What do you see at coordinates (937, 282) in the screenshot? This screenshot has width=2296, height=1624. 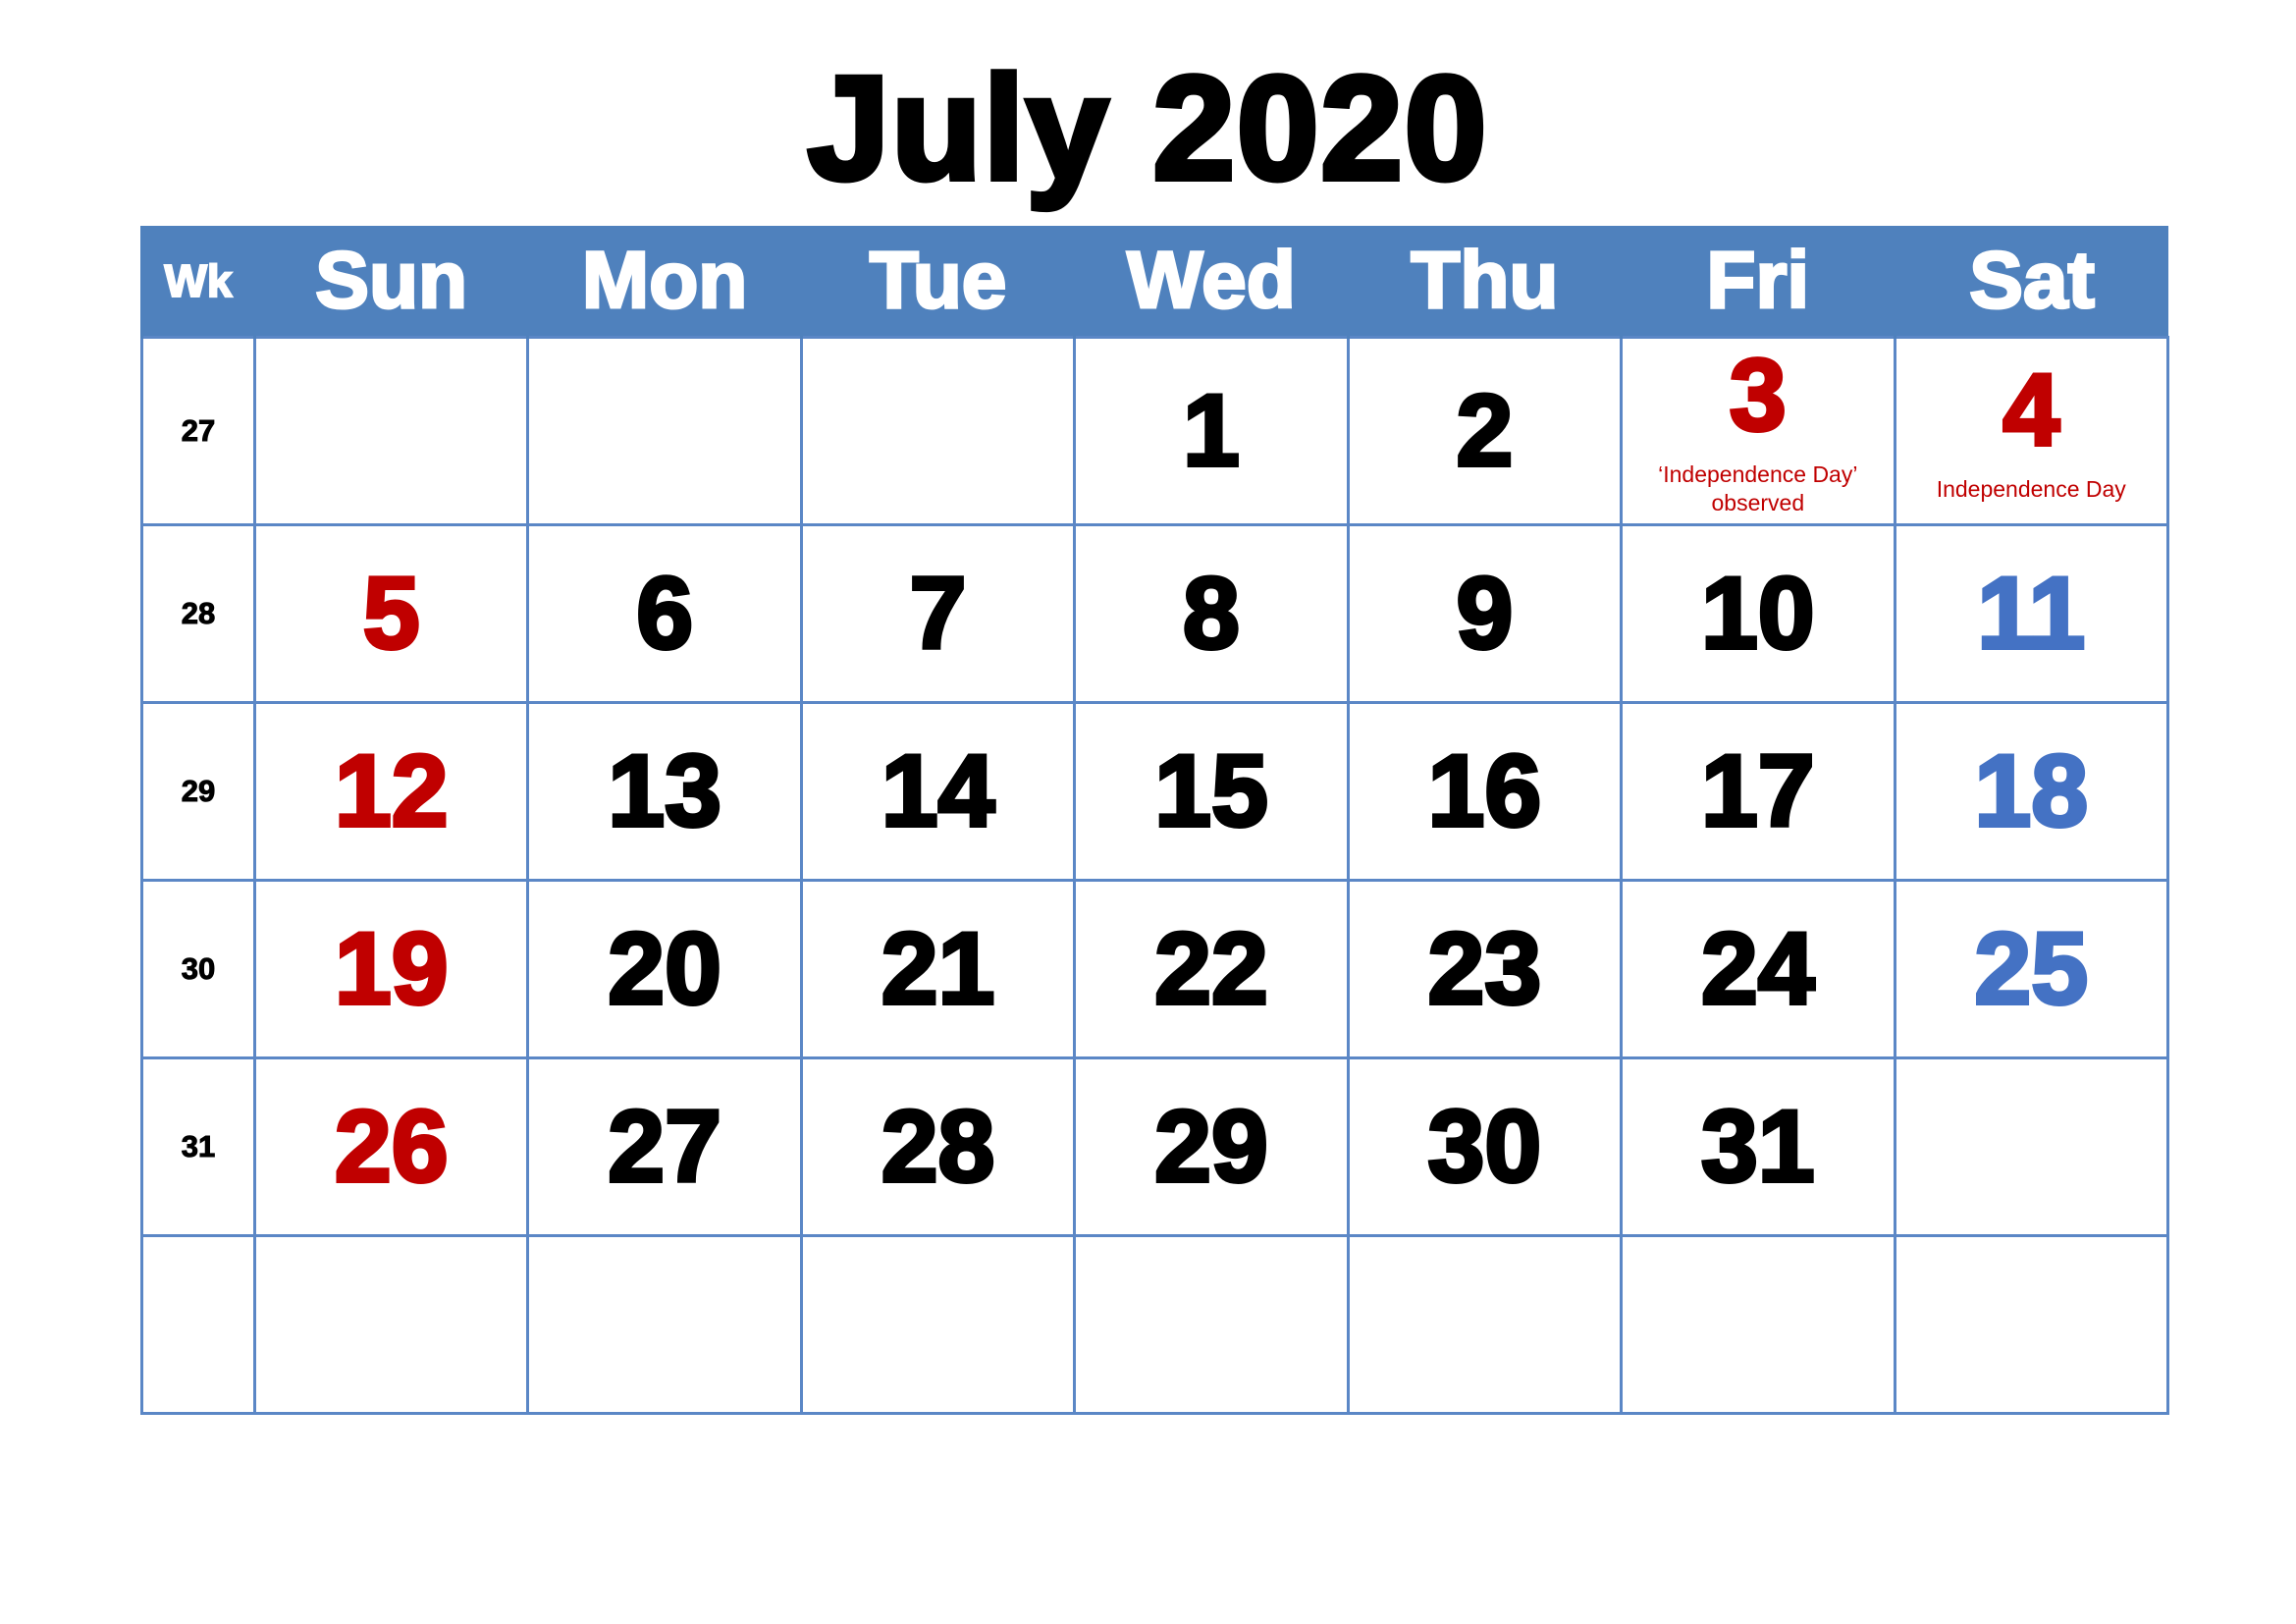 I see `weekday-header-tue: Tue` at bounding box center [937, 282].